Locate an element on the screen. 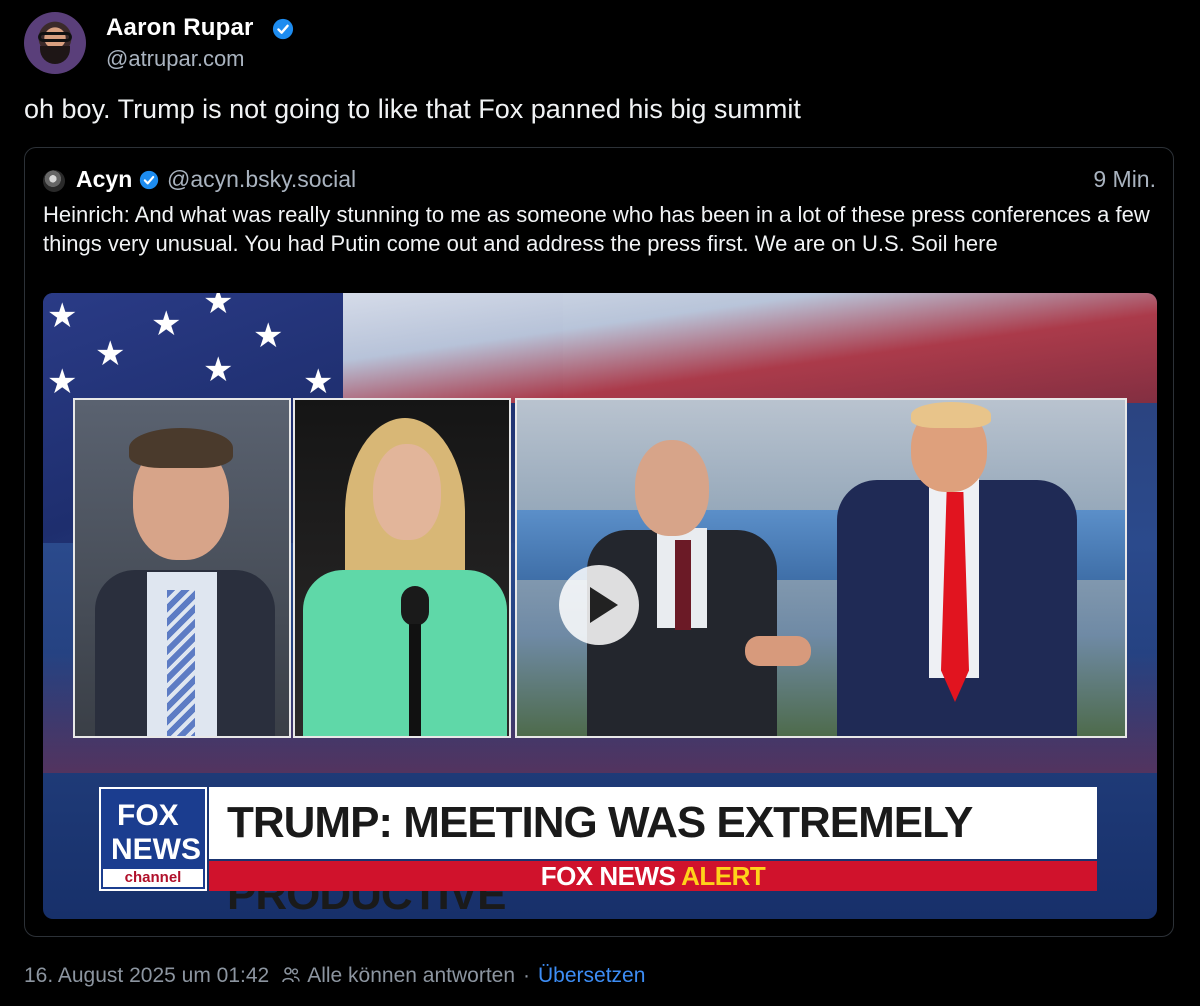 The image size is (1200, 1006). logo-news-text: NEWS is located at coordinates (156, 849).